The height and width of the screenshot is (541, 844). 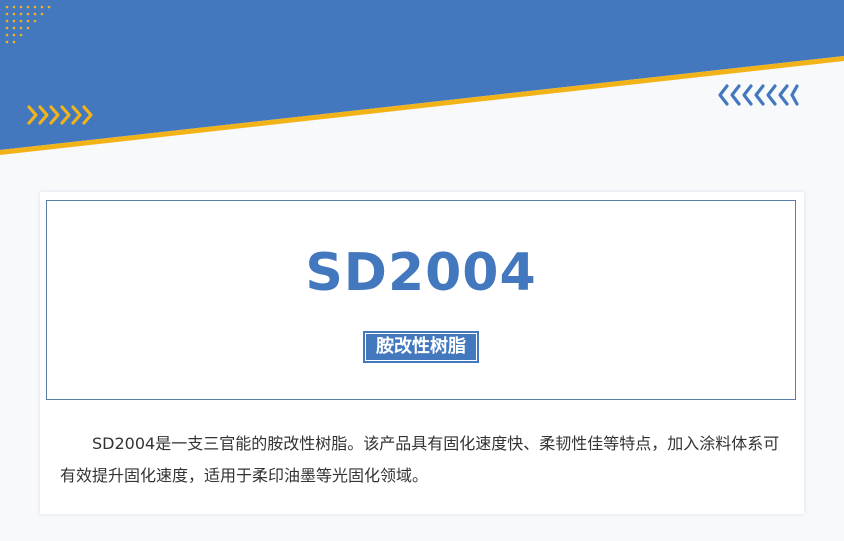 I want to click on chevrons-right-icon, so click(x=60, y=115).